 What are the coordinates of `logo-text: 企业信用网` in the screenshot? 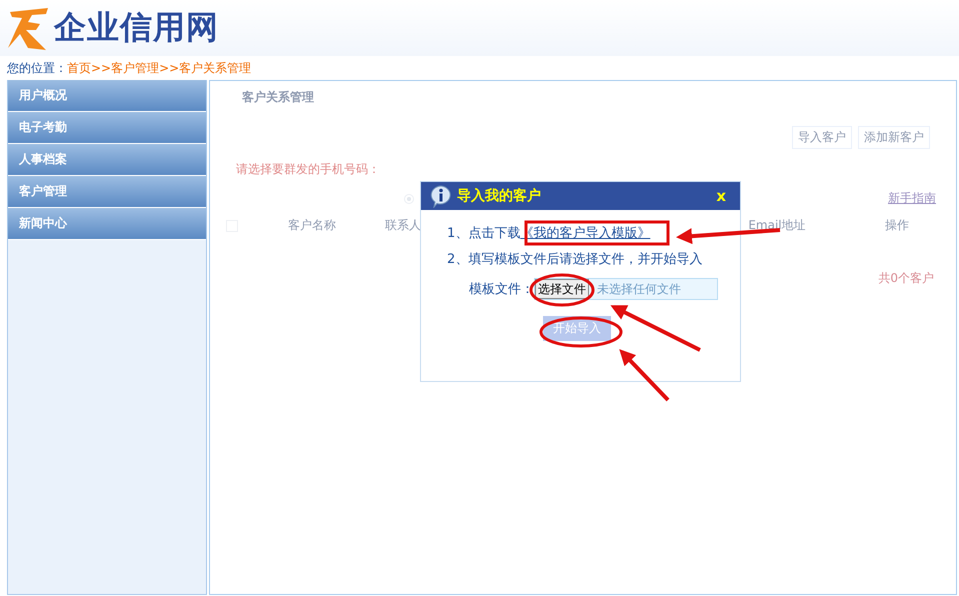 It's located at (136, 27).